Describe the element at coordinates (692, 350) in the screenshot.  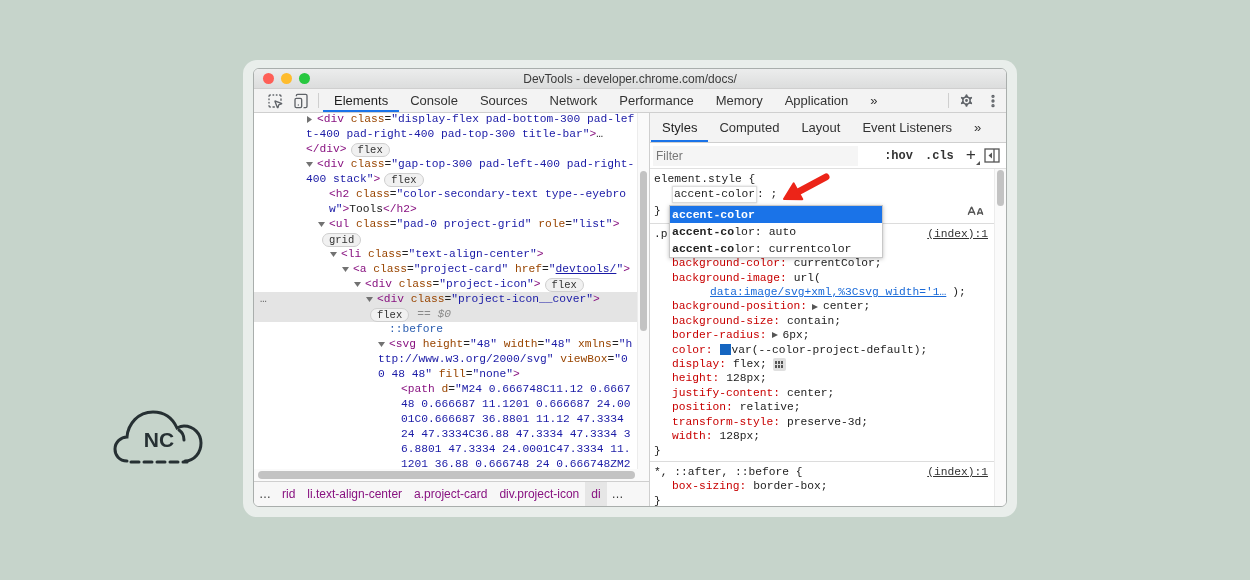
I see `css-property: color:` at that location.